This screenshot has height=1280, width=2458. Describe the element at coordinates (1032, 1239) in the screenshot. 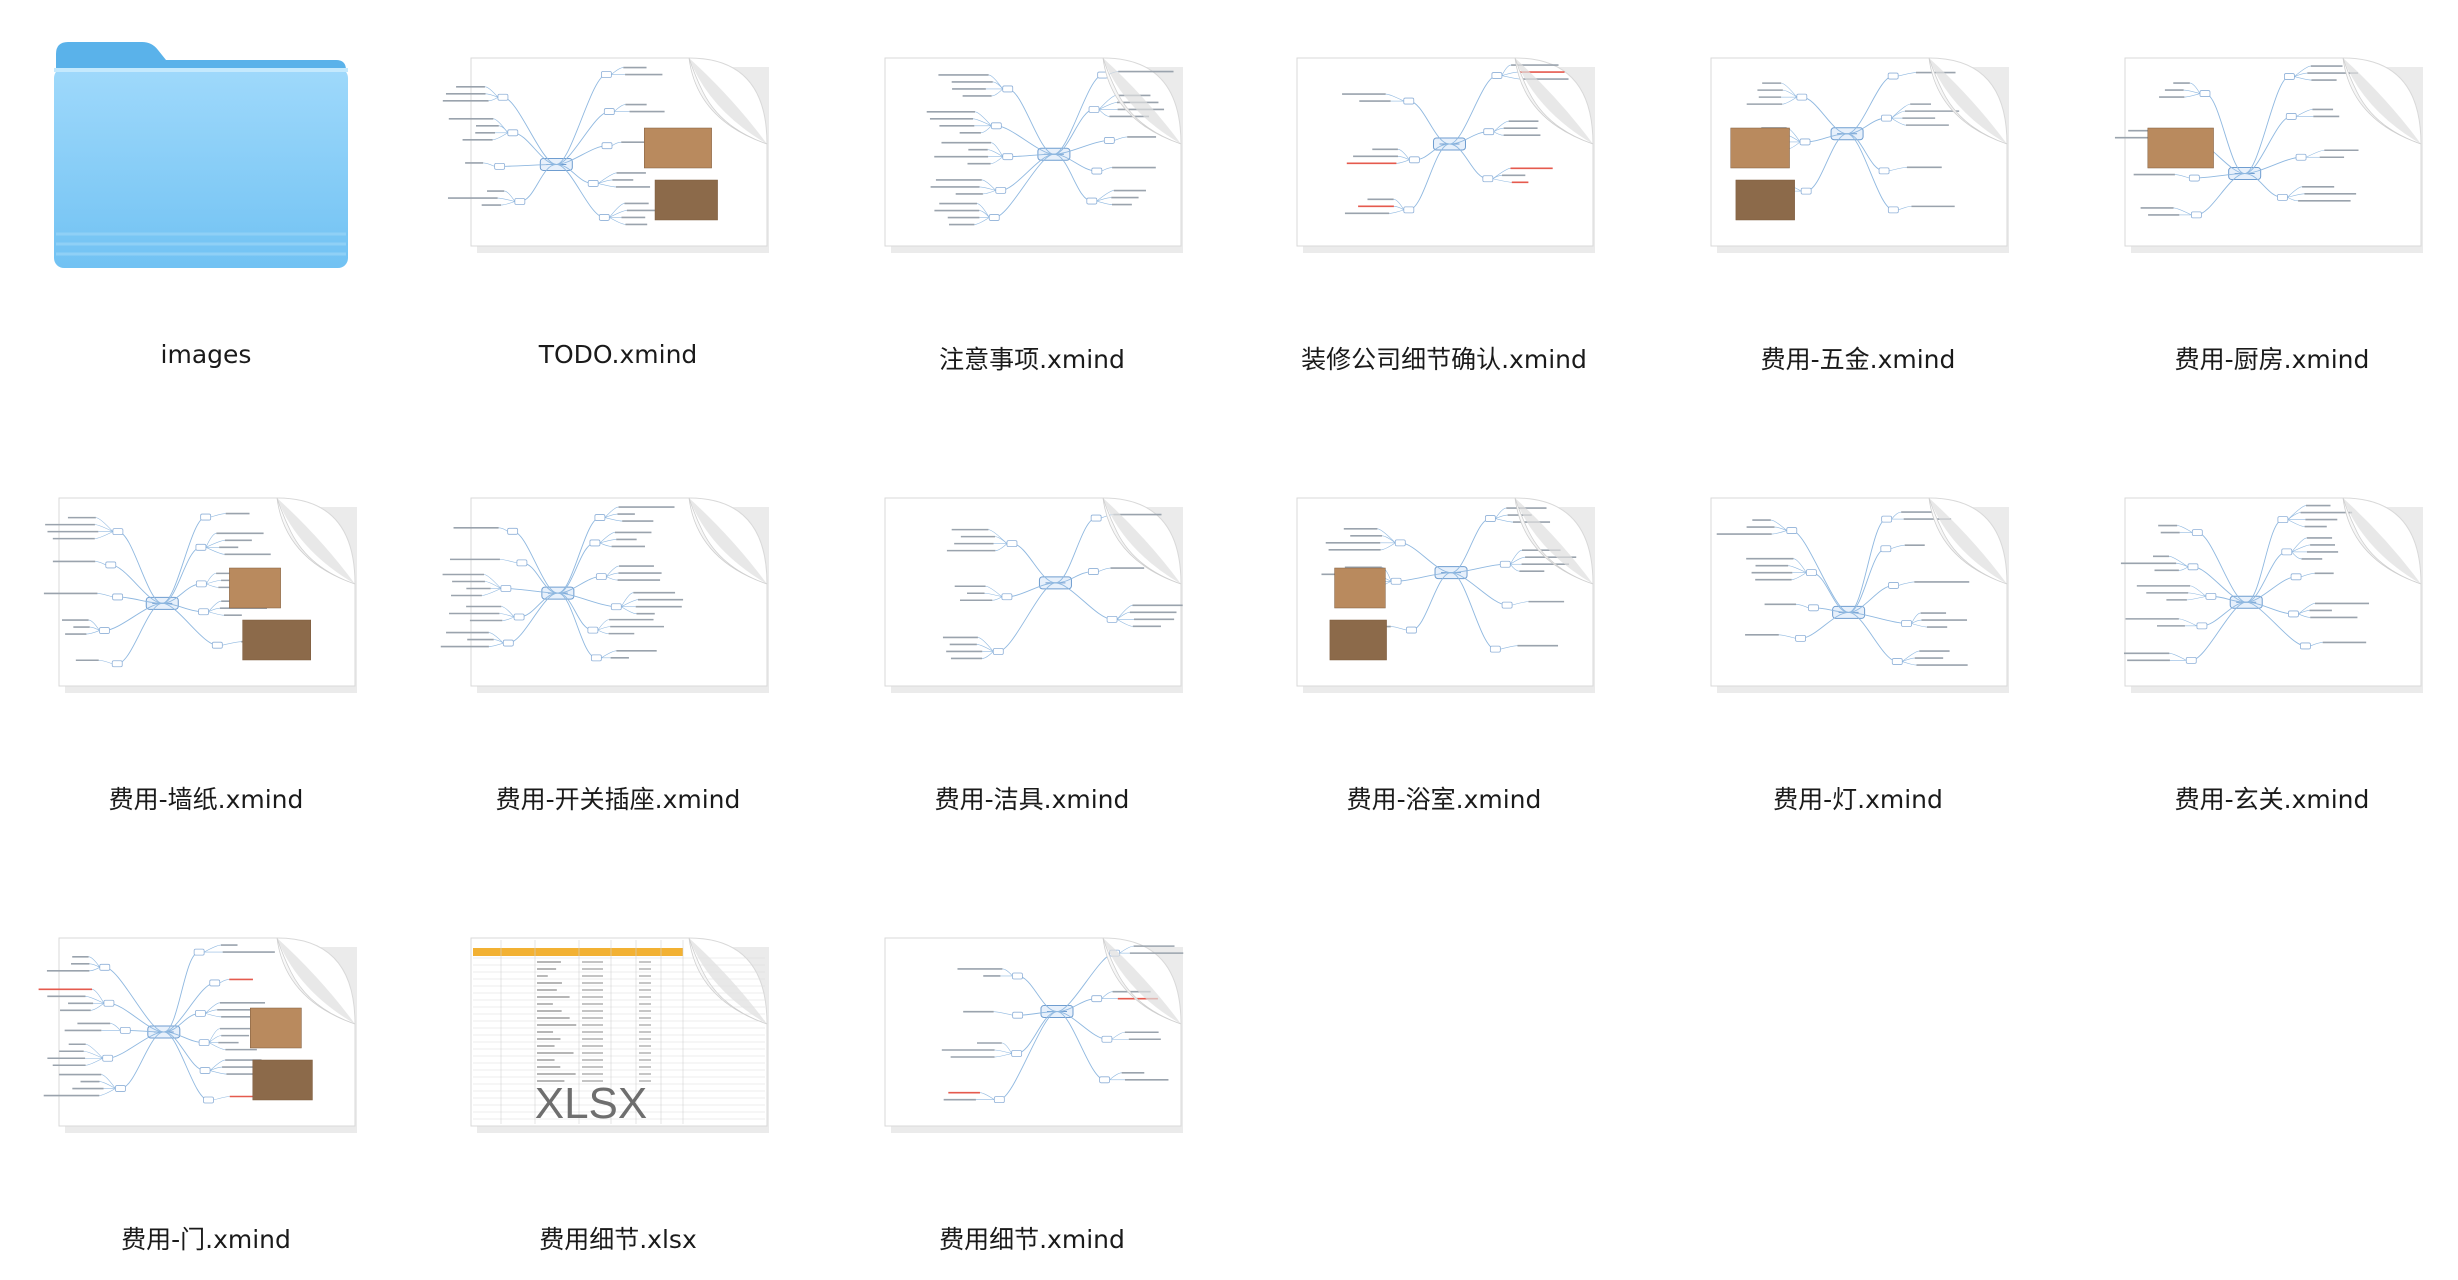

I see `file-name-label: 费用细节.xmind` at that location.